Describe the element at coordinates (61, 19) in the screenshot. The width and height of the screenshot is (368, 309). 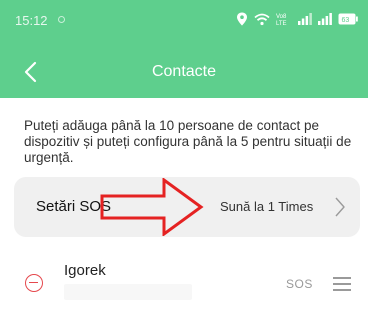
I see `notification-dot-icon` at that location.